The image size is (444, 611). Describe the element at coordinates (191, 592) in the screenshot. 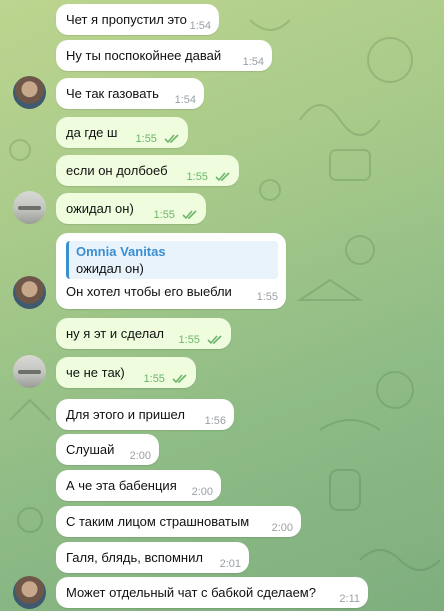

I see `message-text: Может отдельный чат с бабкой сделаем?` at that location.